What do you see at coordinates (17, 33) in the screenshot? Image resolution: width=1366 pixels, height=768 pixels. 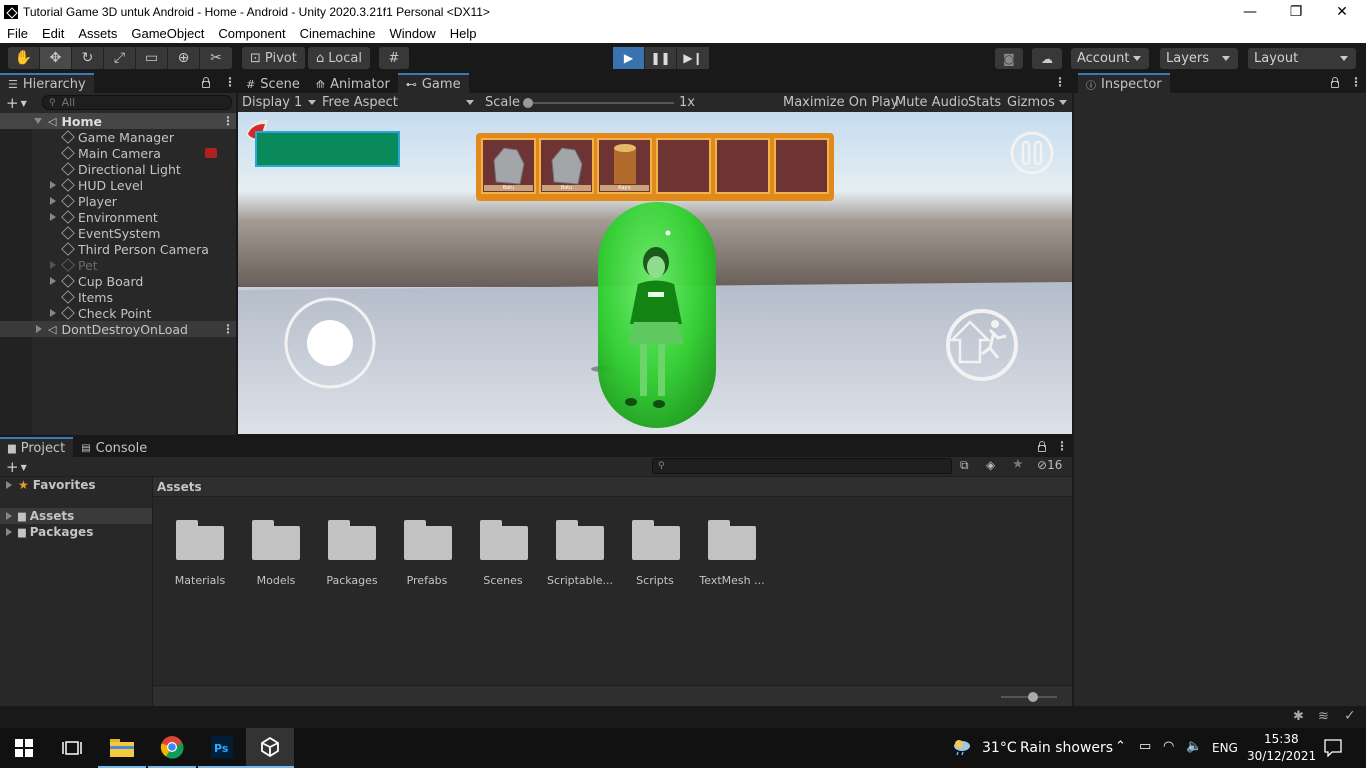 I see `menu-file: File` at bounding box center [17, 33].